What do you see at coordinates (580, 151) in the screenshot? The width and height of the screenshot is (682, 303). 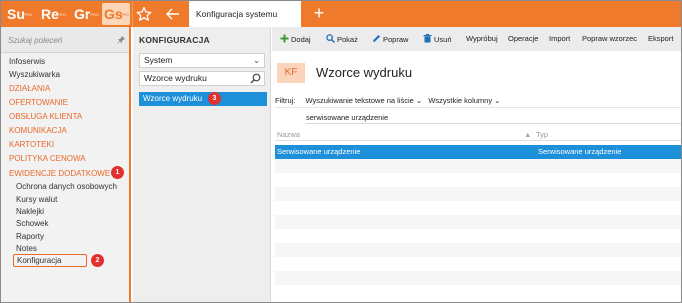 I see `cell-type: Serwisowane urządzenie` at bounding box center [580, 151].